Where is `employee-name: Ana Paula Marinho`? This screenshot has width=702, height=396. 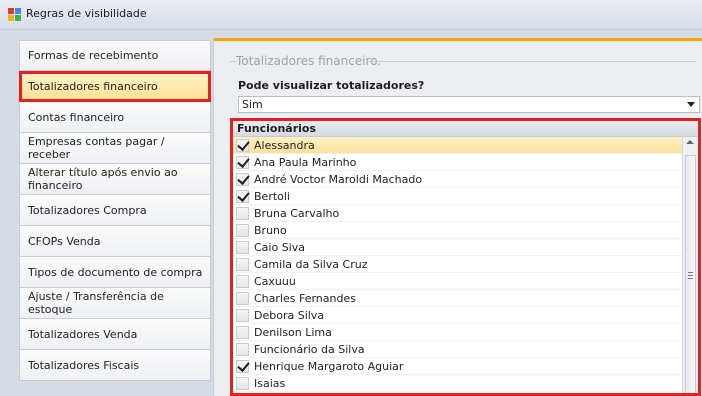 employee-name: Ana Paula Marinho is located at coordinates (305, 162).